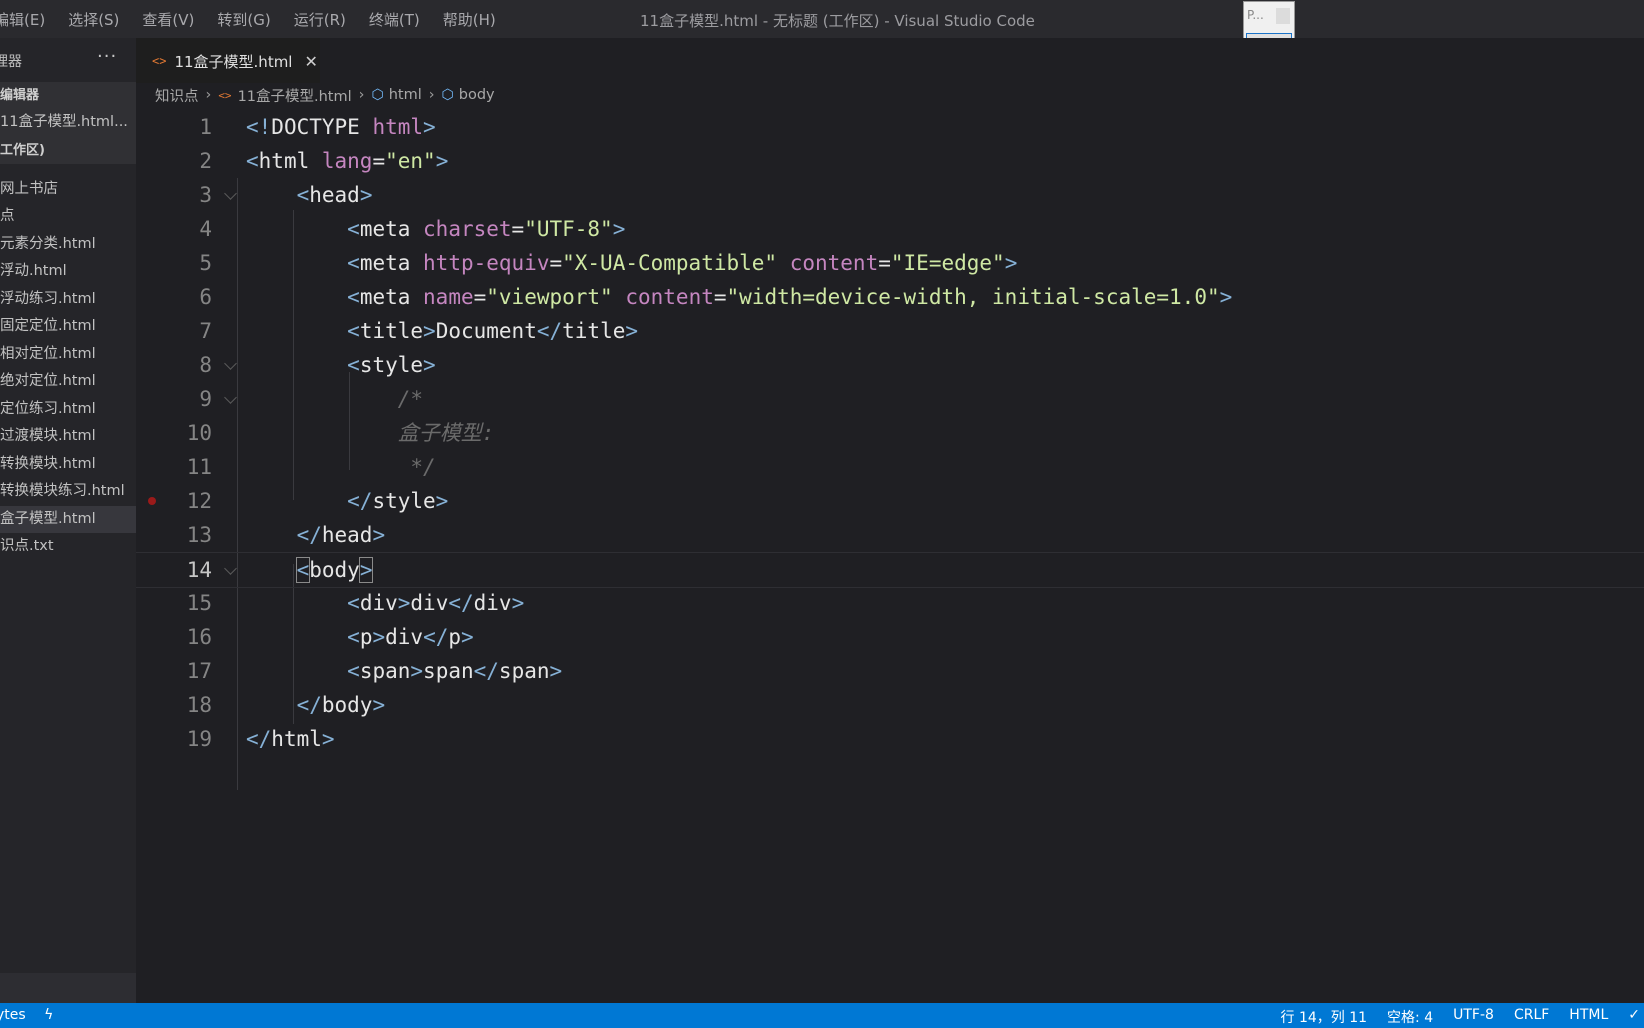  What do you see at coordinates (205, 297) in the screenshot?
I see `line-number: 6` at bounding box center [205, 297].